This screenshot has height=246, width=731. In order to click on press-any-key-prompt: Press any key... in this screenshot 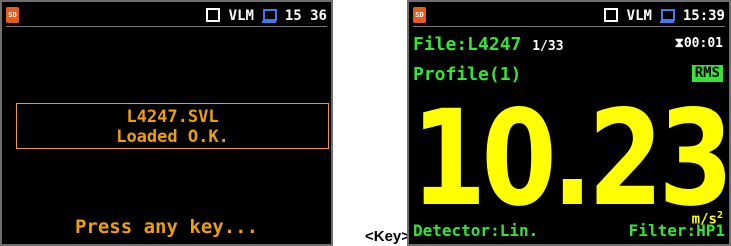, I will do `click(166, 227)`.